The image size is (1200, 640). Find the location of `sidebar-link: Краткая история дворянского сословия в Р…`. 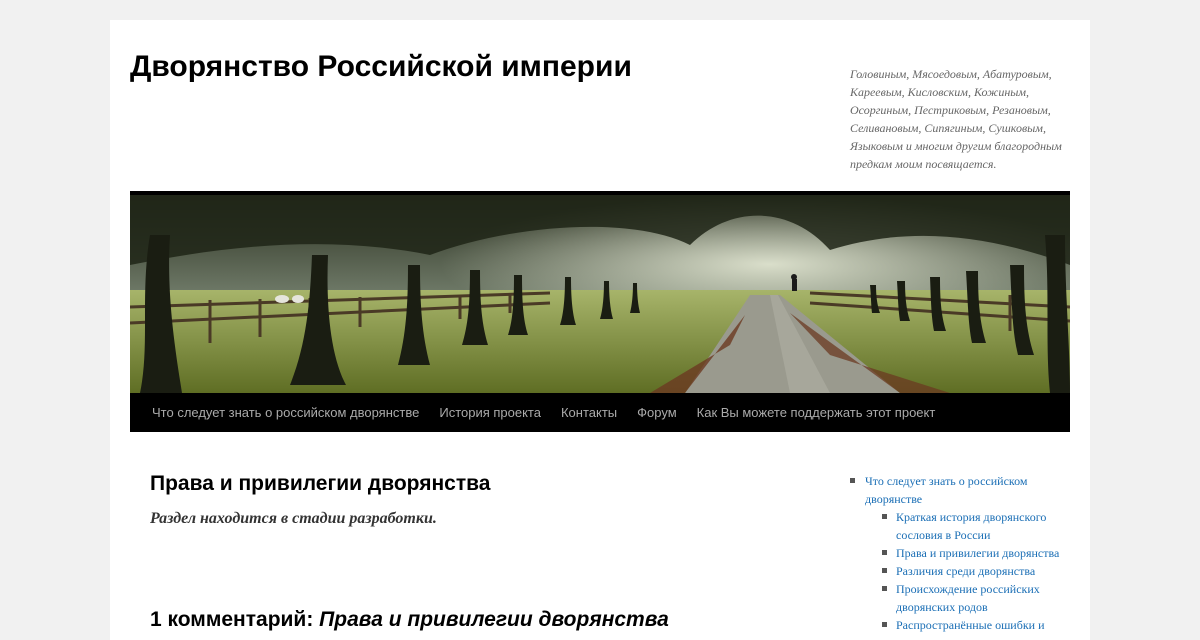

sidebar-link: Краткая история дворянского сословия в Р… is located at coordinates (984, 526).